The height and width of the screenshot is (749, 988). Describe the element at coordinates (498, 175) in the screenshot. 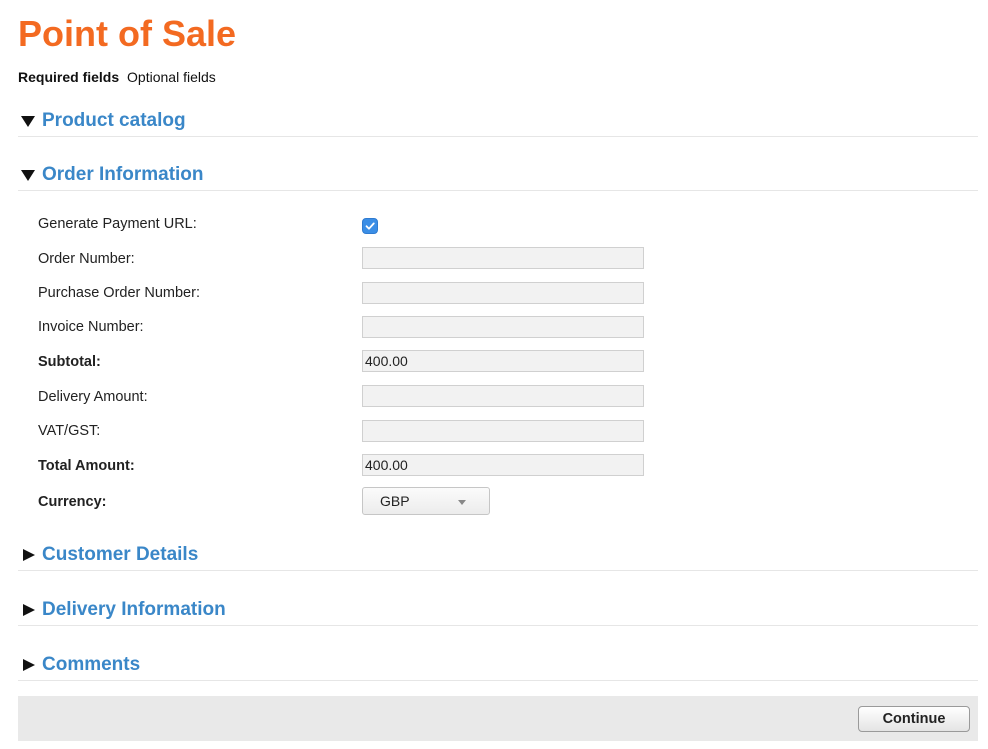

I see `section-order-information: Order Information` at that location.